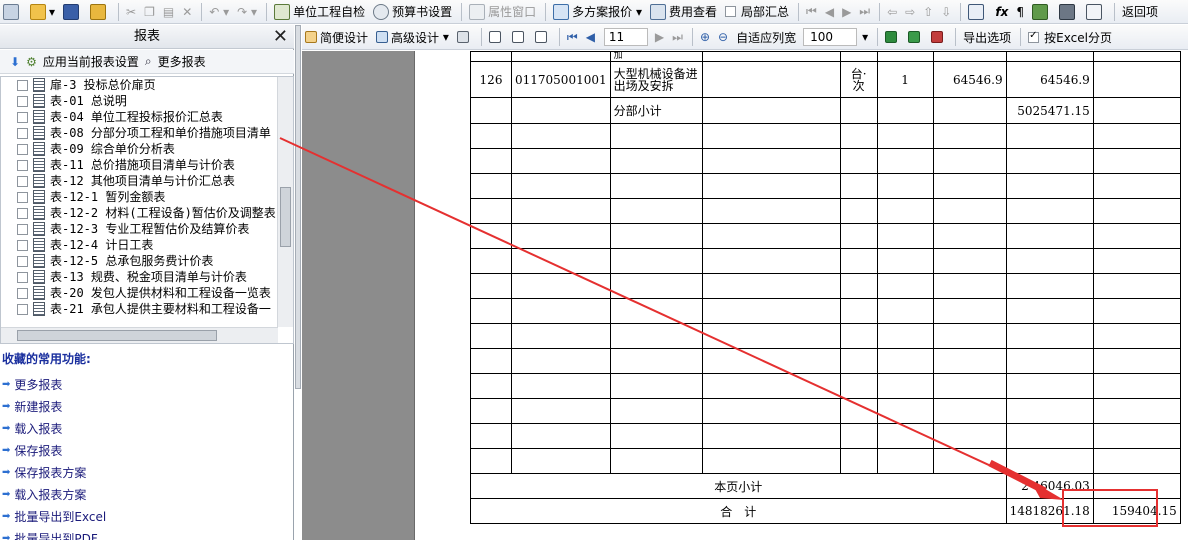 This screenshot has width=1188, height=540. Describe the element at coordinates (12, 12) in the screenshot. I see `new-icon` at that location.